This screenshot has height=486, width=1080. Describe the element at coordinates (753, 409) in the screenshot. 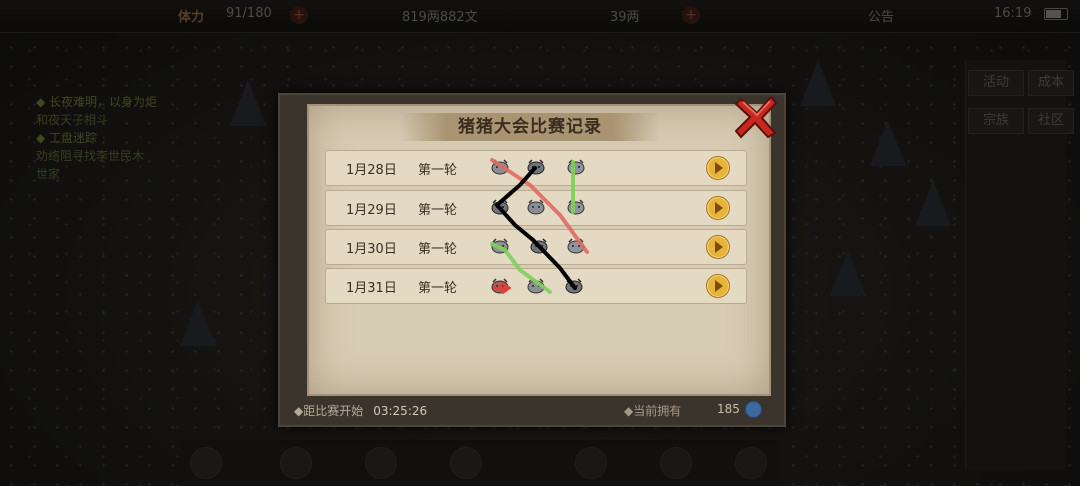

I see `coin-icon` at that location.